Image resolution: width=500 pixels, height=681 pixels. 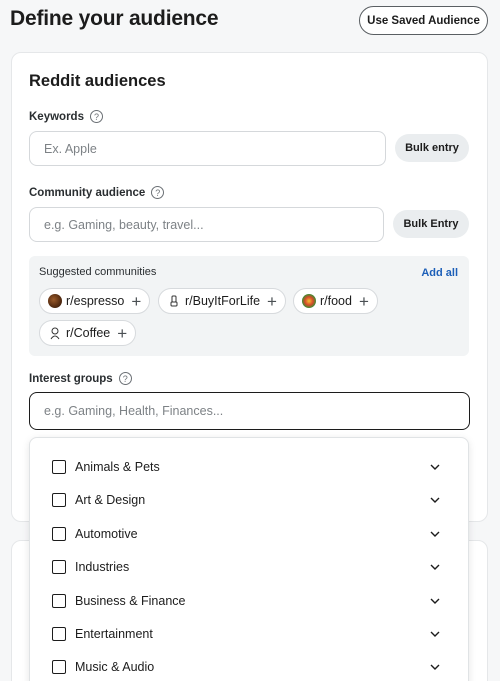 What do you see at coordinates (55, 333) in the screenshot?
I see `coffee-avatar-icon` at bounding box center [55, 333].